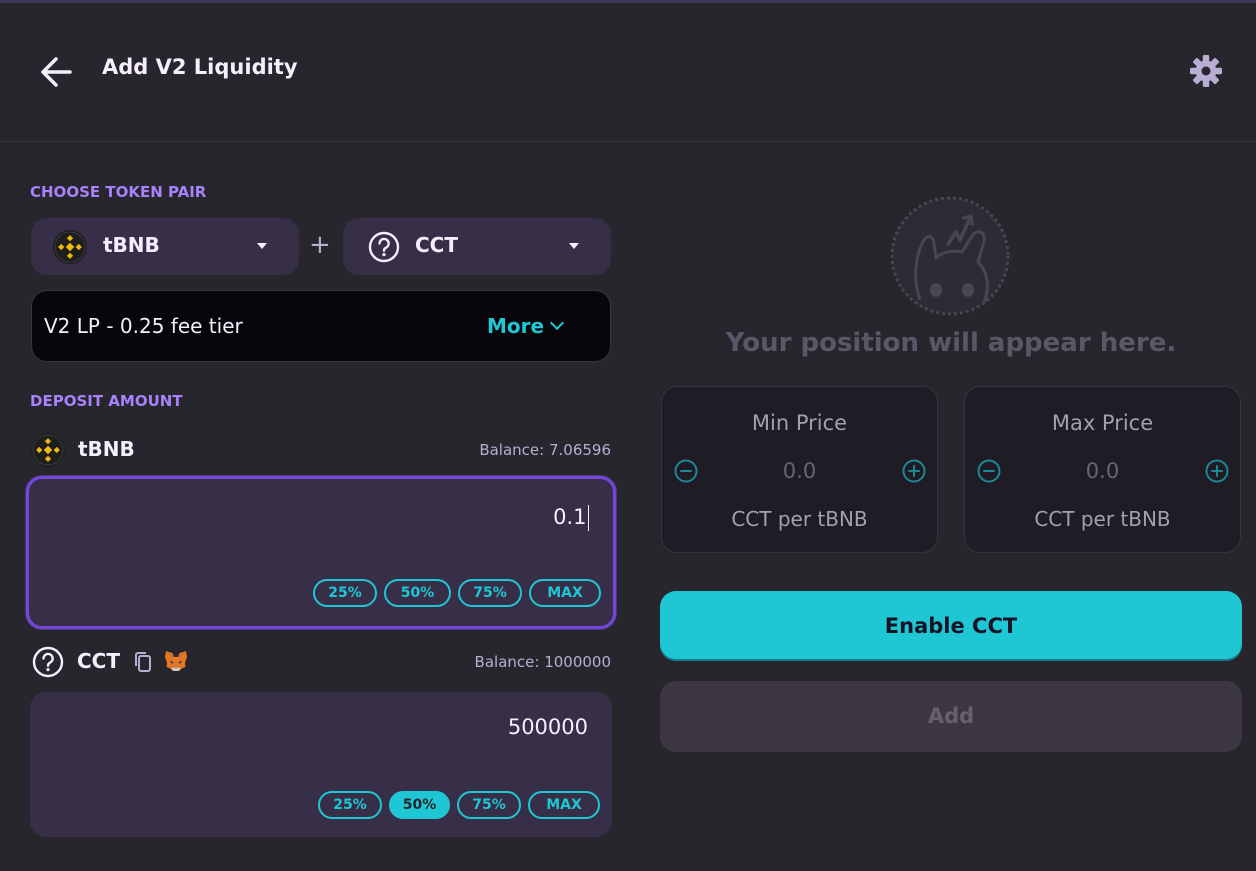  What do you see at coordinates (143, 326) in the screenshot?
I see `fee-tier-text: V2 LP - 0.25 fee tier` at bounding box center [143, 326].